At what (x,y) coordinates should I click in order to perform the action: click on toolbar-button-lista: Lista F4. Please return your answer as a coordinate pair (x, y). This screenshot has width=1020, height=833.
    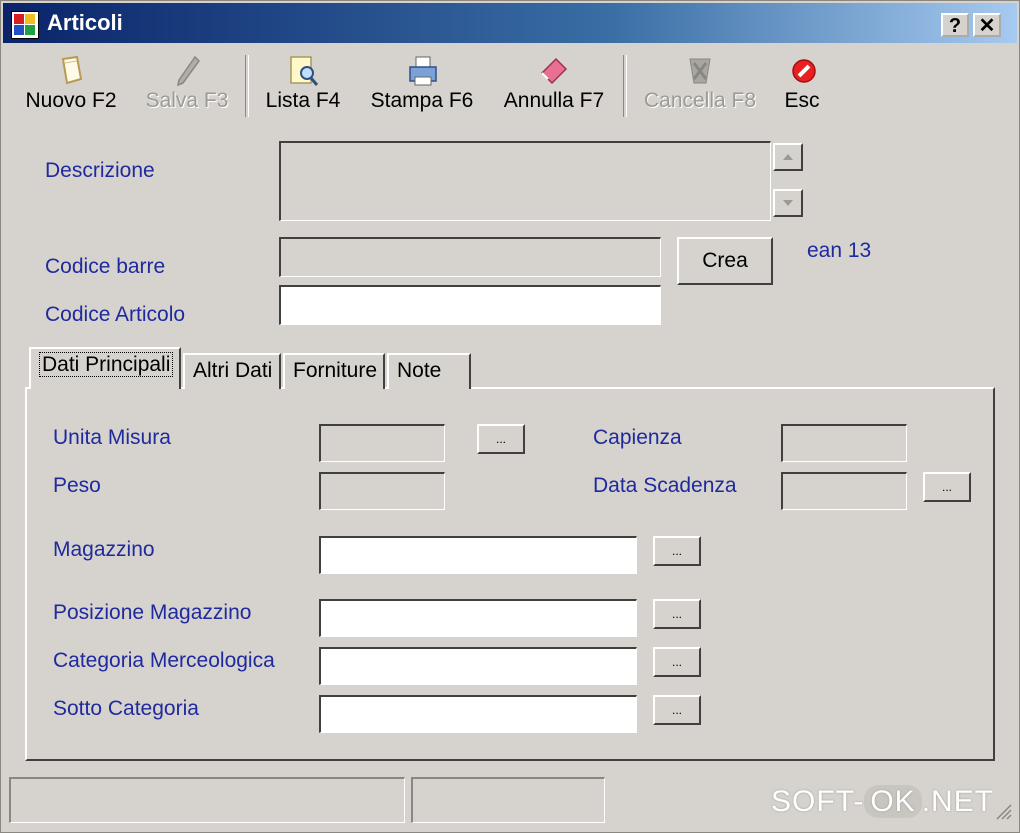
    Looking at the image, I should click on (303, 88).